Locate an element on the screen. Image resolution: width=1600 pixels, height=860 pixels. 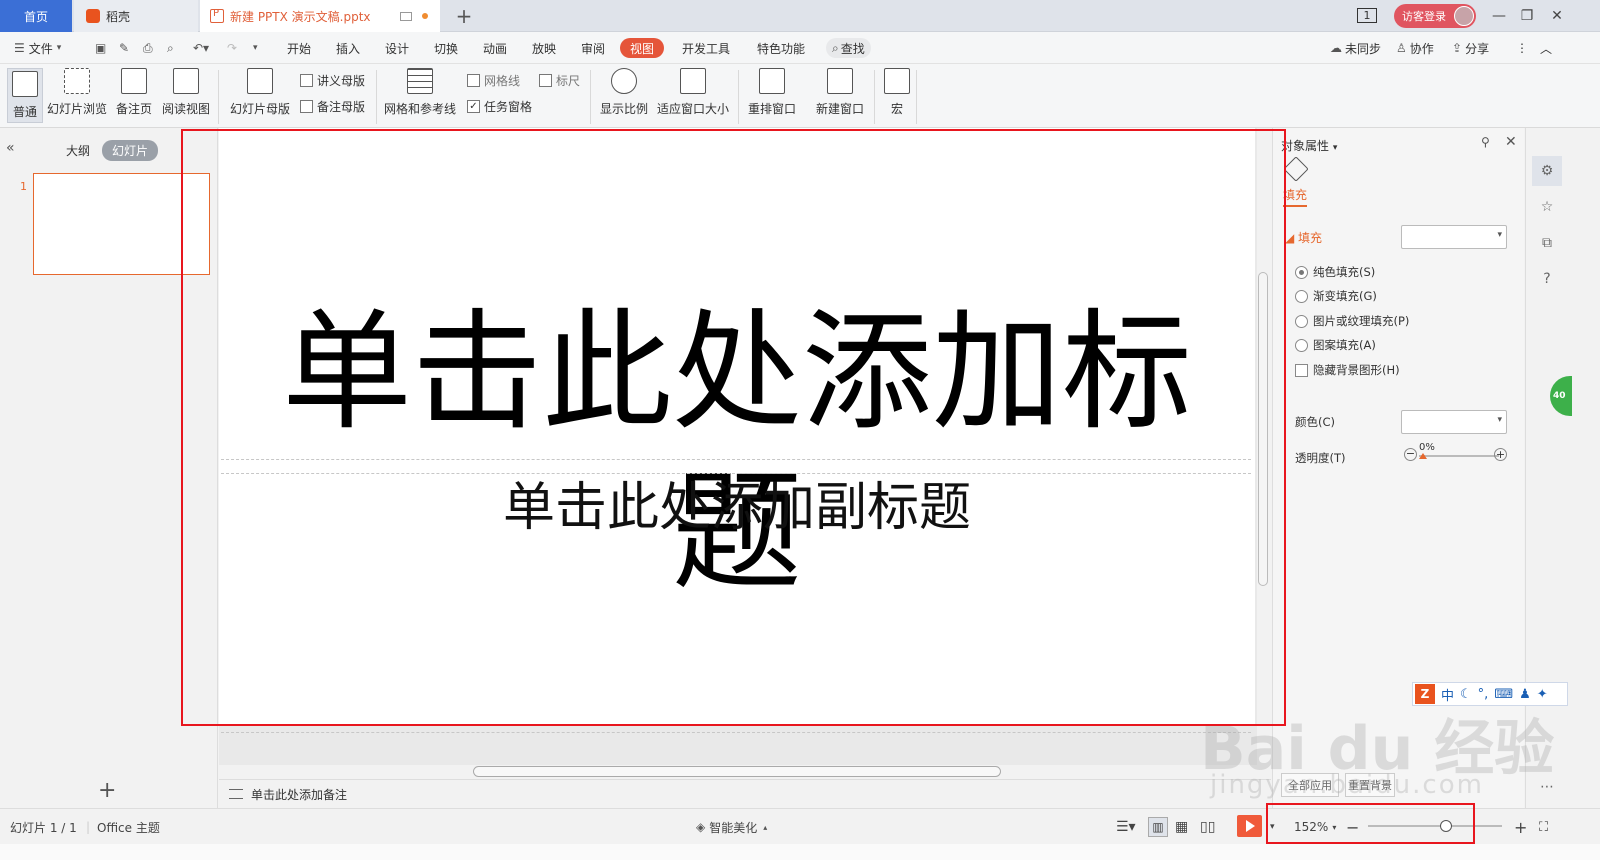
minimize-icon: — is located at coordinates (1499, 16).